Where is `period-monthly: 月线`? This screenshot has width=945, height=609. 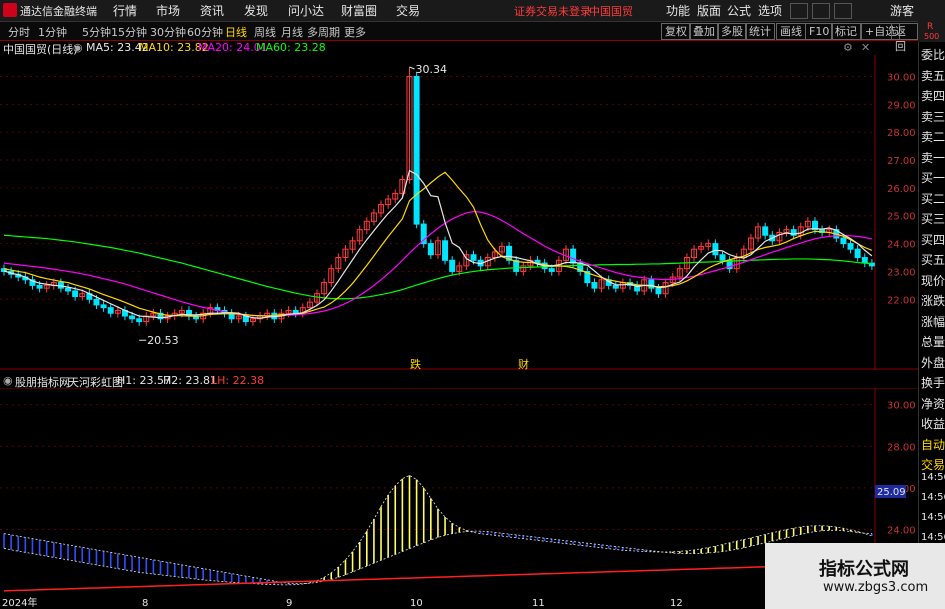
period-monthly: 月线 is located at coordinates (292, 32).